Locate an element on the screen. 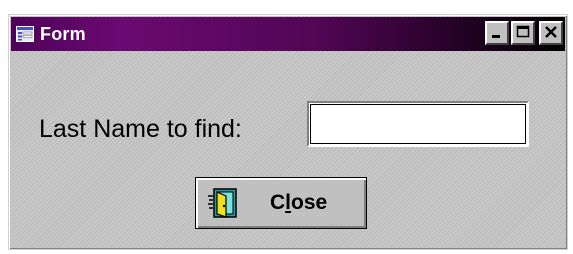  window-title: Form is located at coordinates (63, 33).